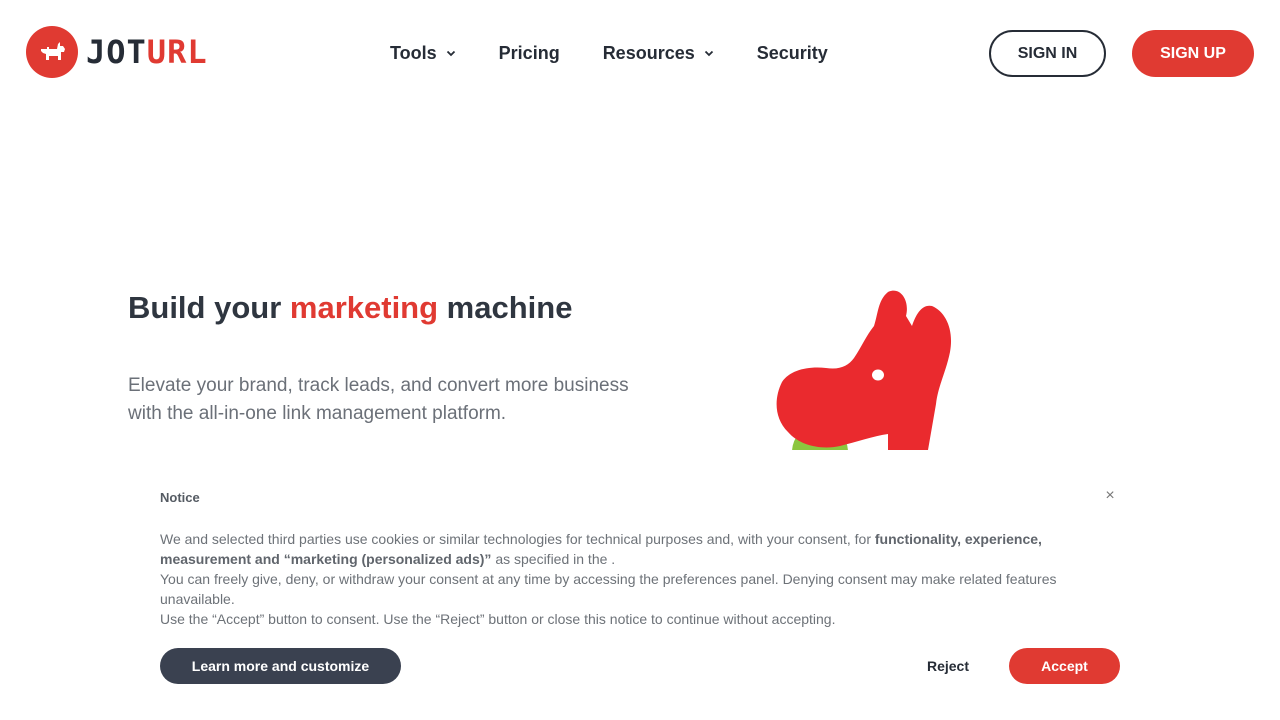 This screenshot has width=1280, height=720. Describe the element at coordinates (648, 52) in the screenshot. I see `nav-item-label: Resources` at that location.